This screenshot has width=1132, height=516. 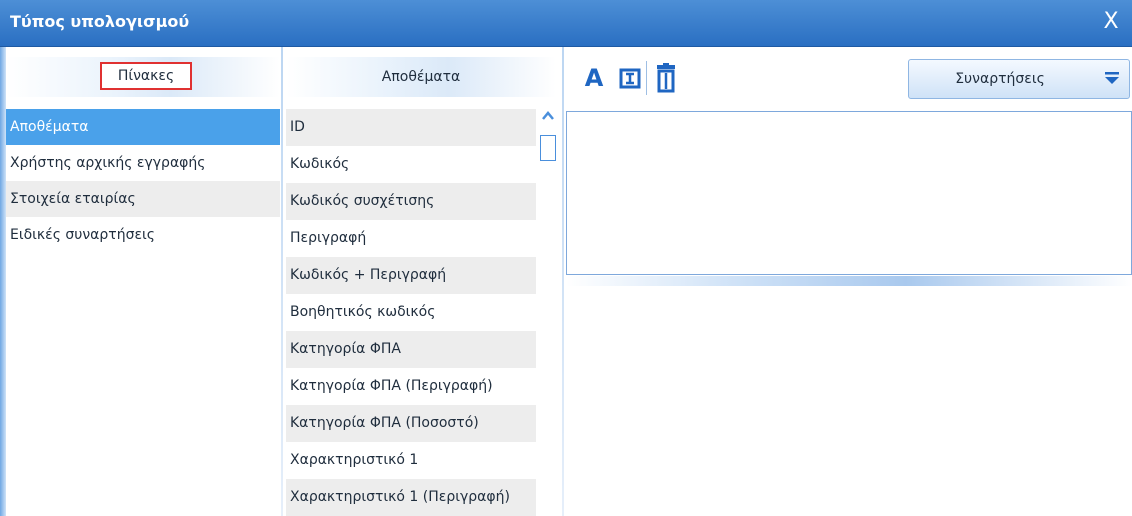 What do you see at coordinates (411, 386) in the screenshot?
I see `fields-list-item: Κατηγορία ΦΠΑ (Περιγραφή)` at bounding box center [411, 386].